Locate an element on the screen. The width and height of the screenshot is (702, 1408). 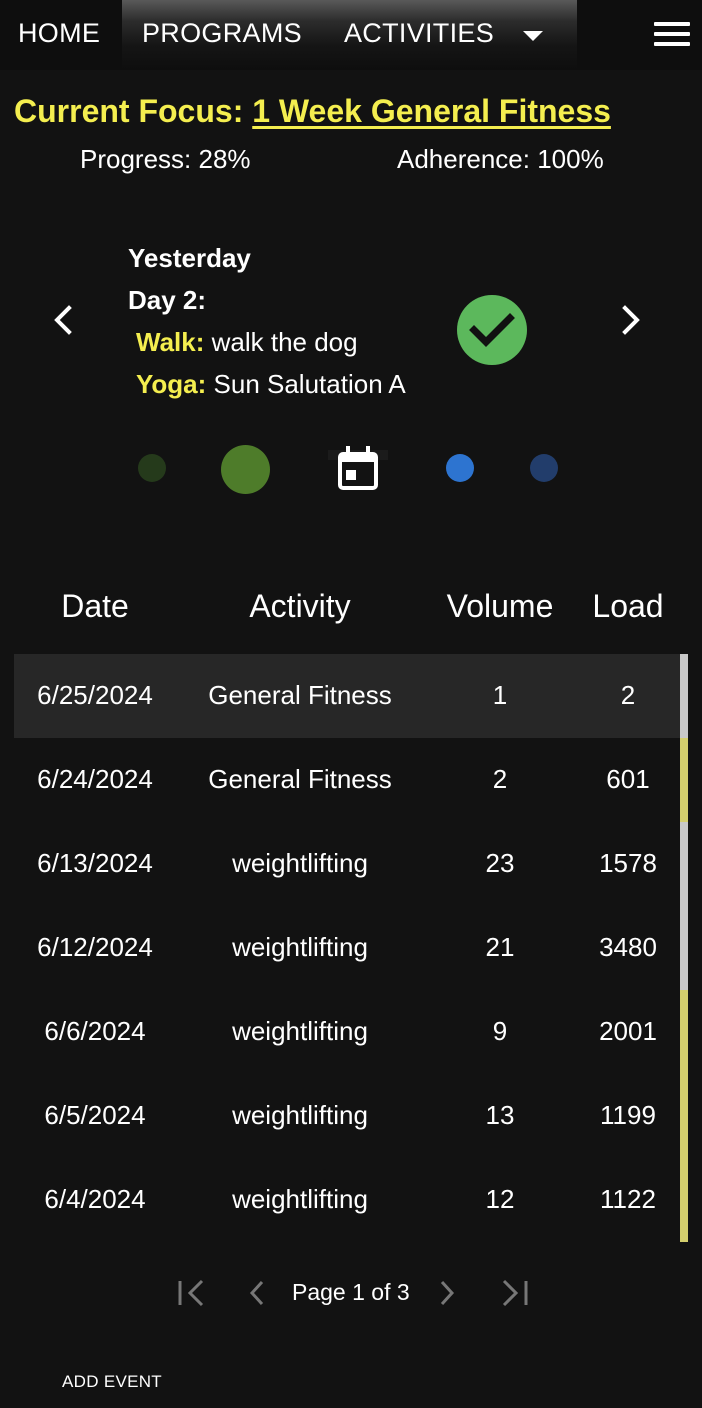
caret-down-icon is located at coordinates (533, 36).